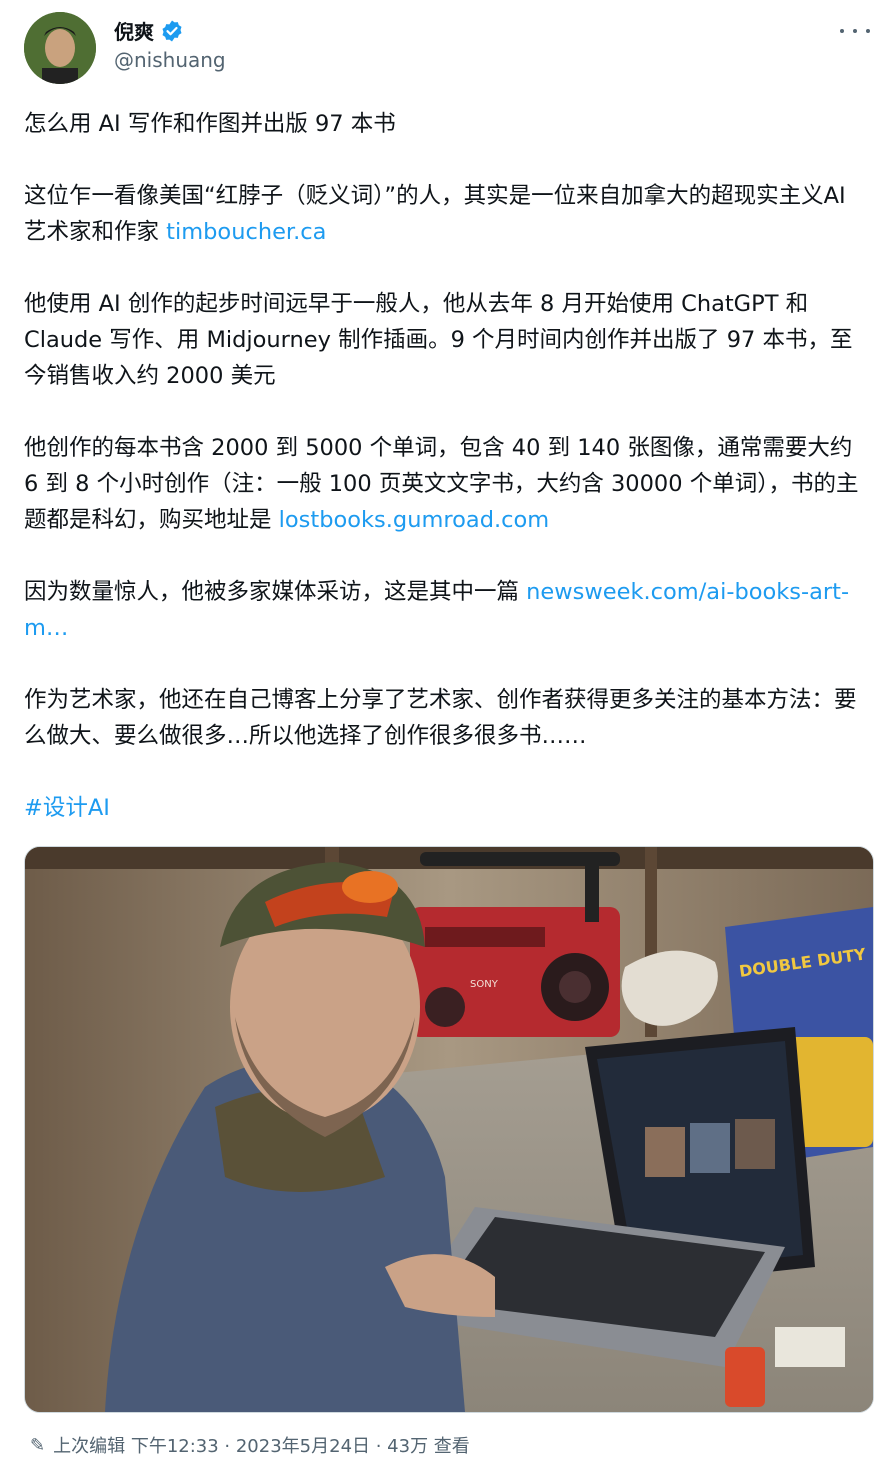  Describe the element at coordinates (172, 30) in the screenshot. I see `verified-badge-icon` at that location.